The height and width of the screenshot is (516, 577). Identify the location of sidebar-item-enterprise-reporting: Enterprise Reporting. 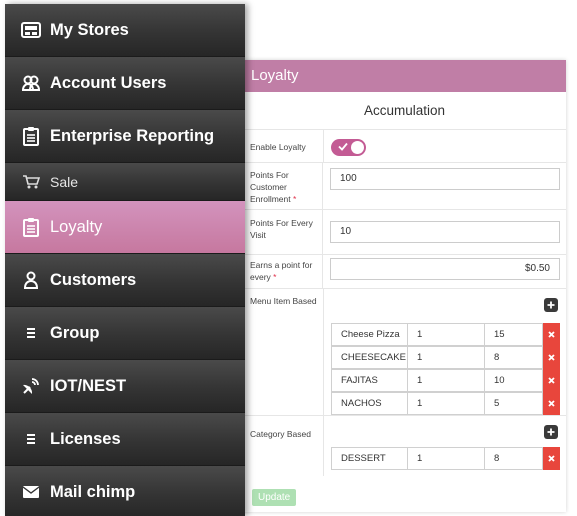
(125, 136).